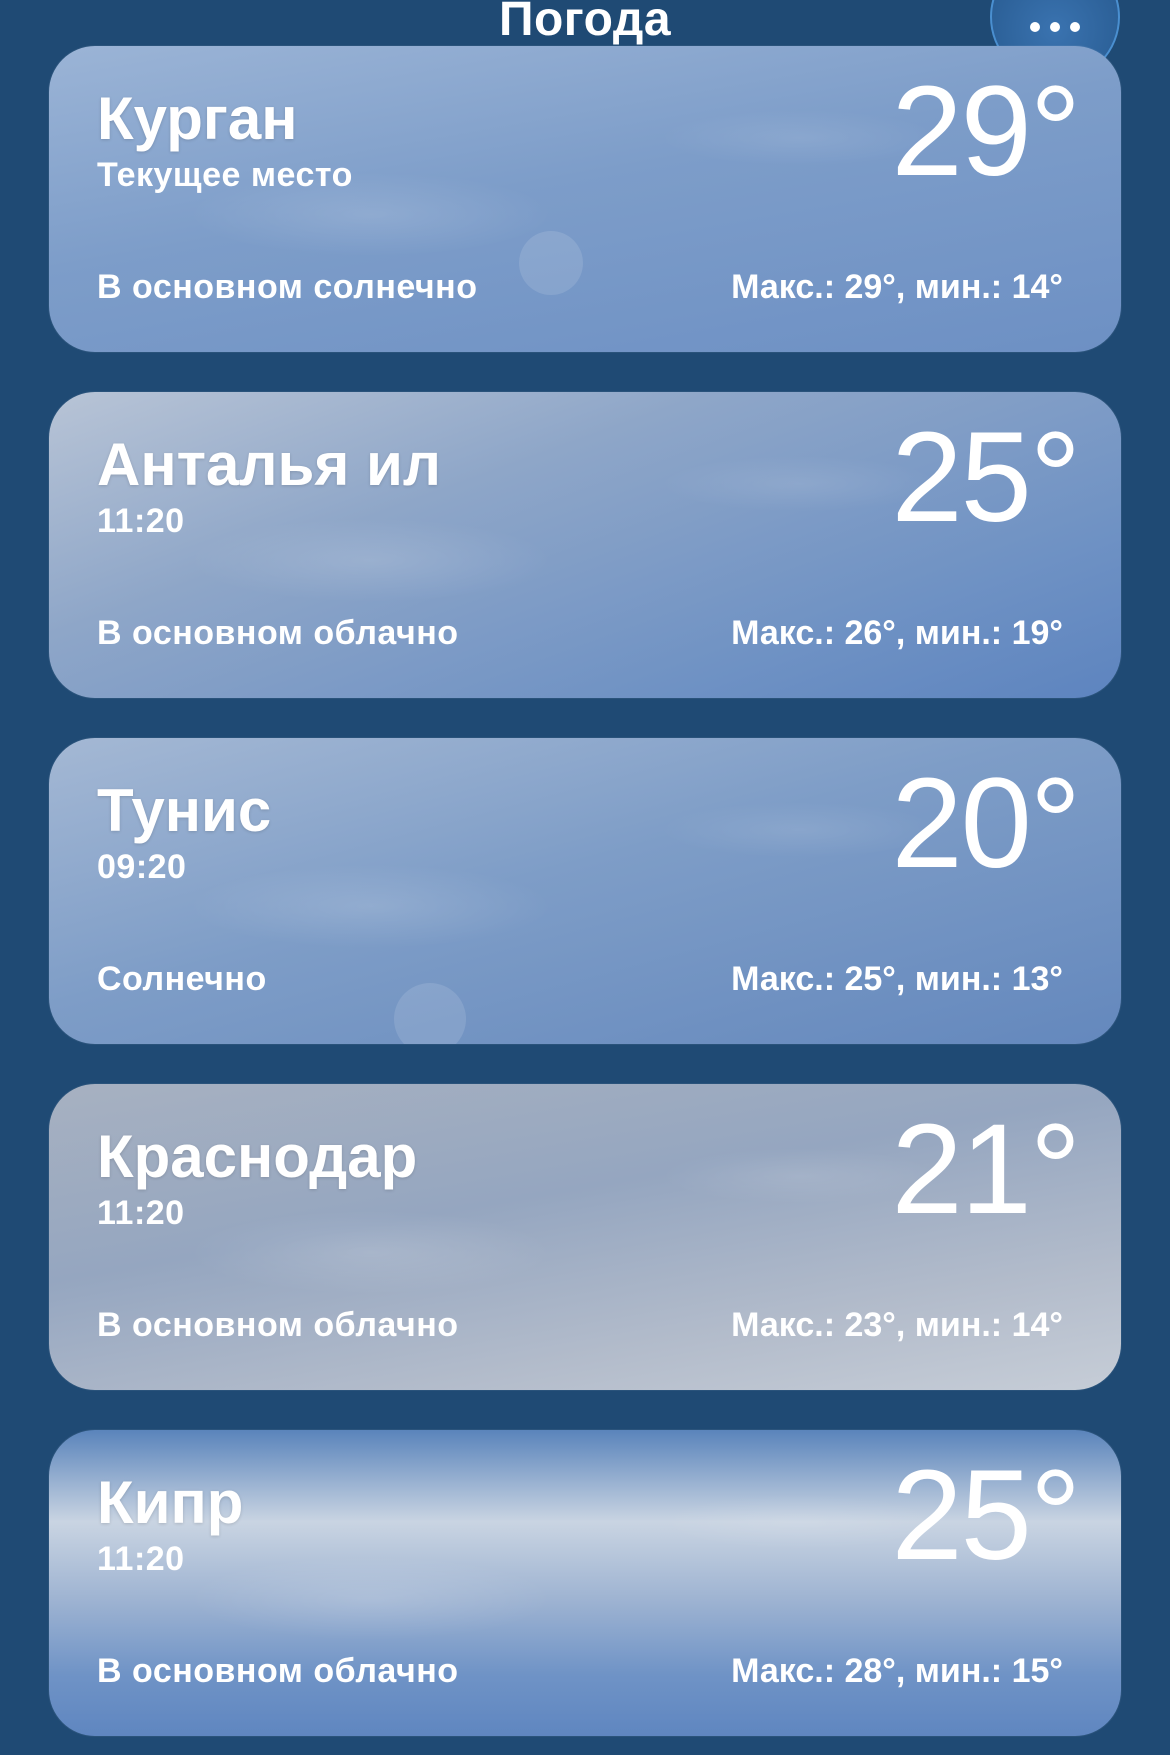  I want to click on temperature-range: Макс.: 25°, мин.: 13°, so click(897, 979).